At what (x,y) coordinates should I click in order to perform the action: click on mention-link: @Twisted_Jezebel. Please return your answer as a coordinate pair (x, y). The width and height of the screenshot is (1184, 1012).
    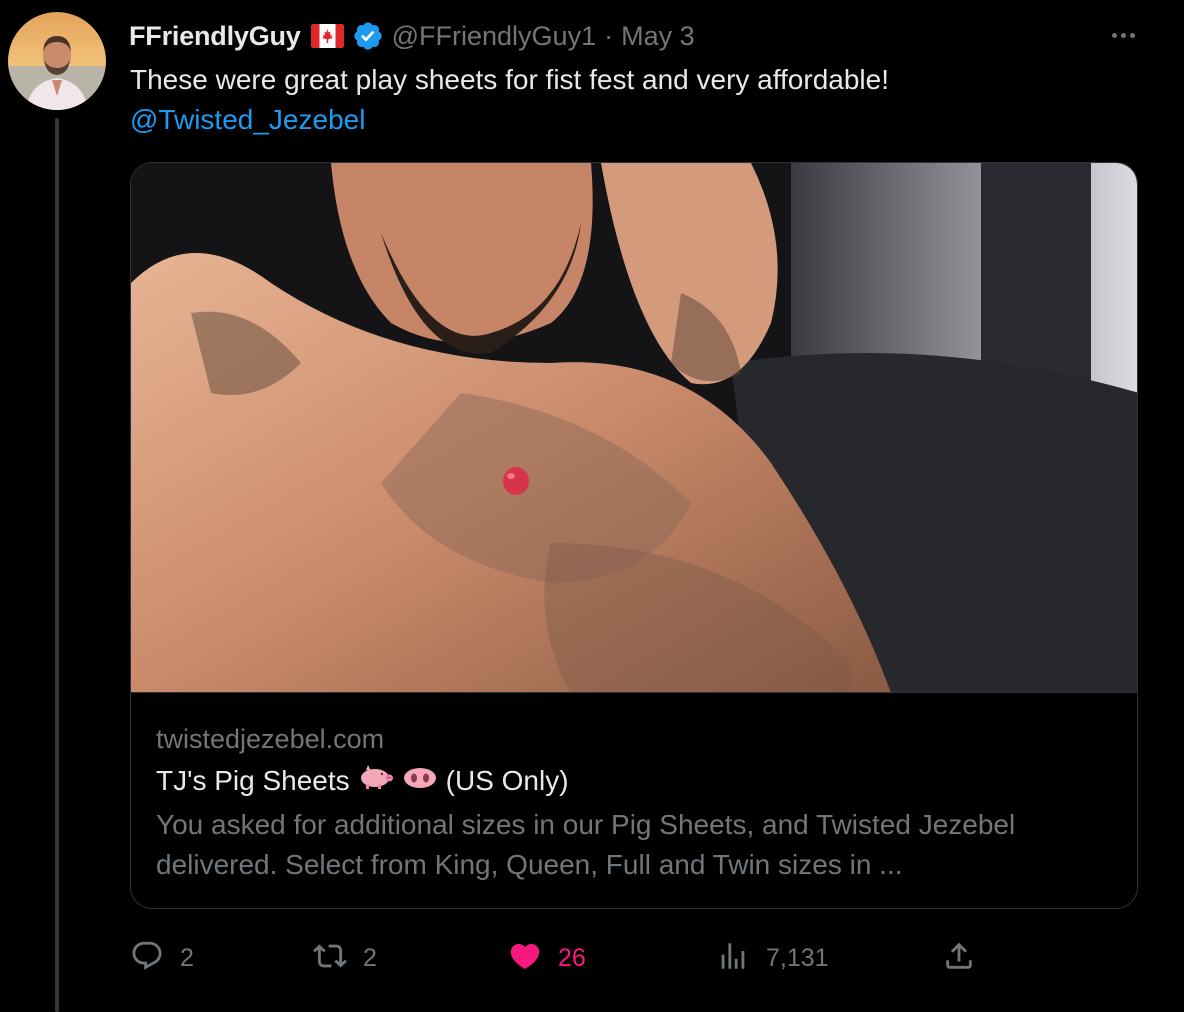
    Looking at the image, I should click on (635, 120).